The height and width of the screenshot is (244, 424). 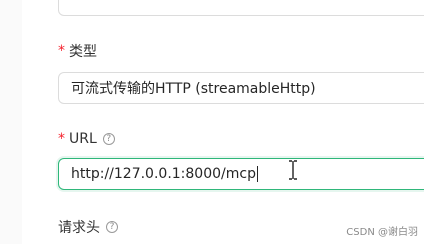 What do you see at coordinates (241, 8) in the screenshot?
I see `previous-field-input` at bounding box center [241, 8].